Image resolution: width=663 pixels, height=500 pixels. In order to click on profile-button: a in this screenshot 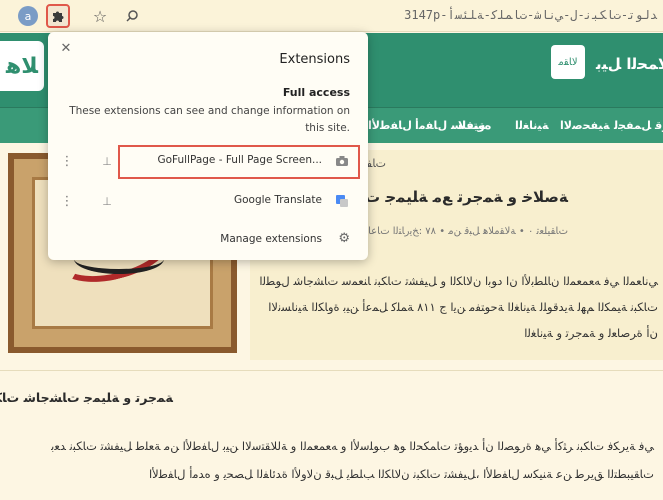, I will do `click(28, 16)`.